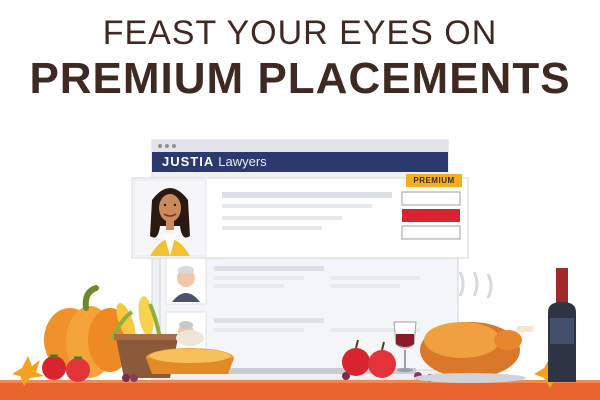  I want to click on wine-bottle-icon, so click(562, 325).